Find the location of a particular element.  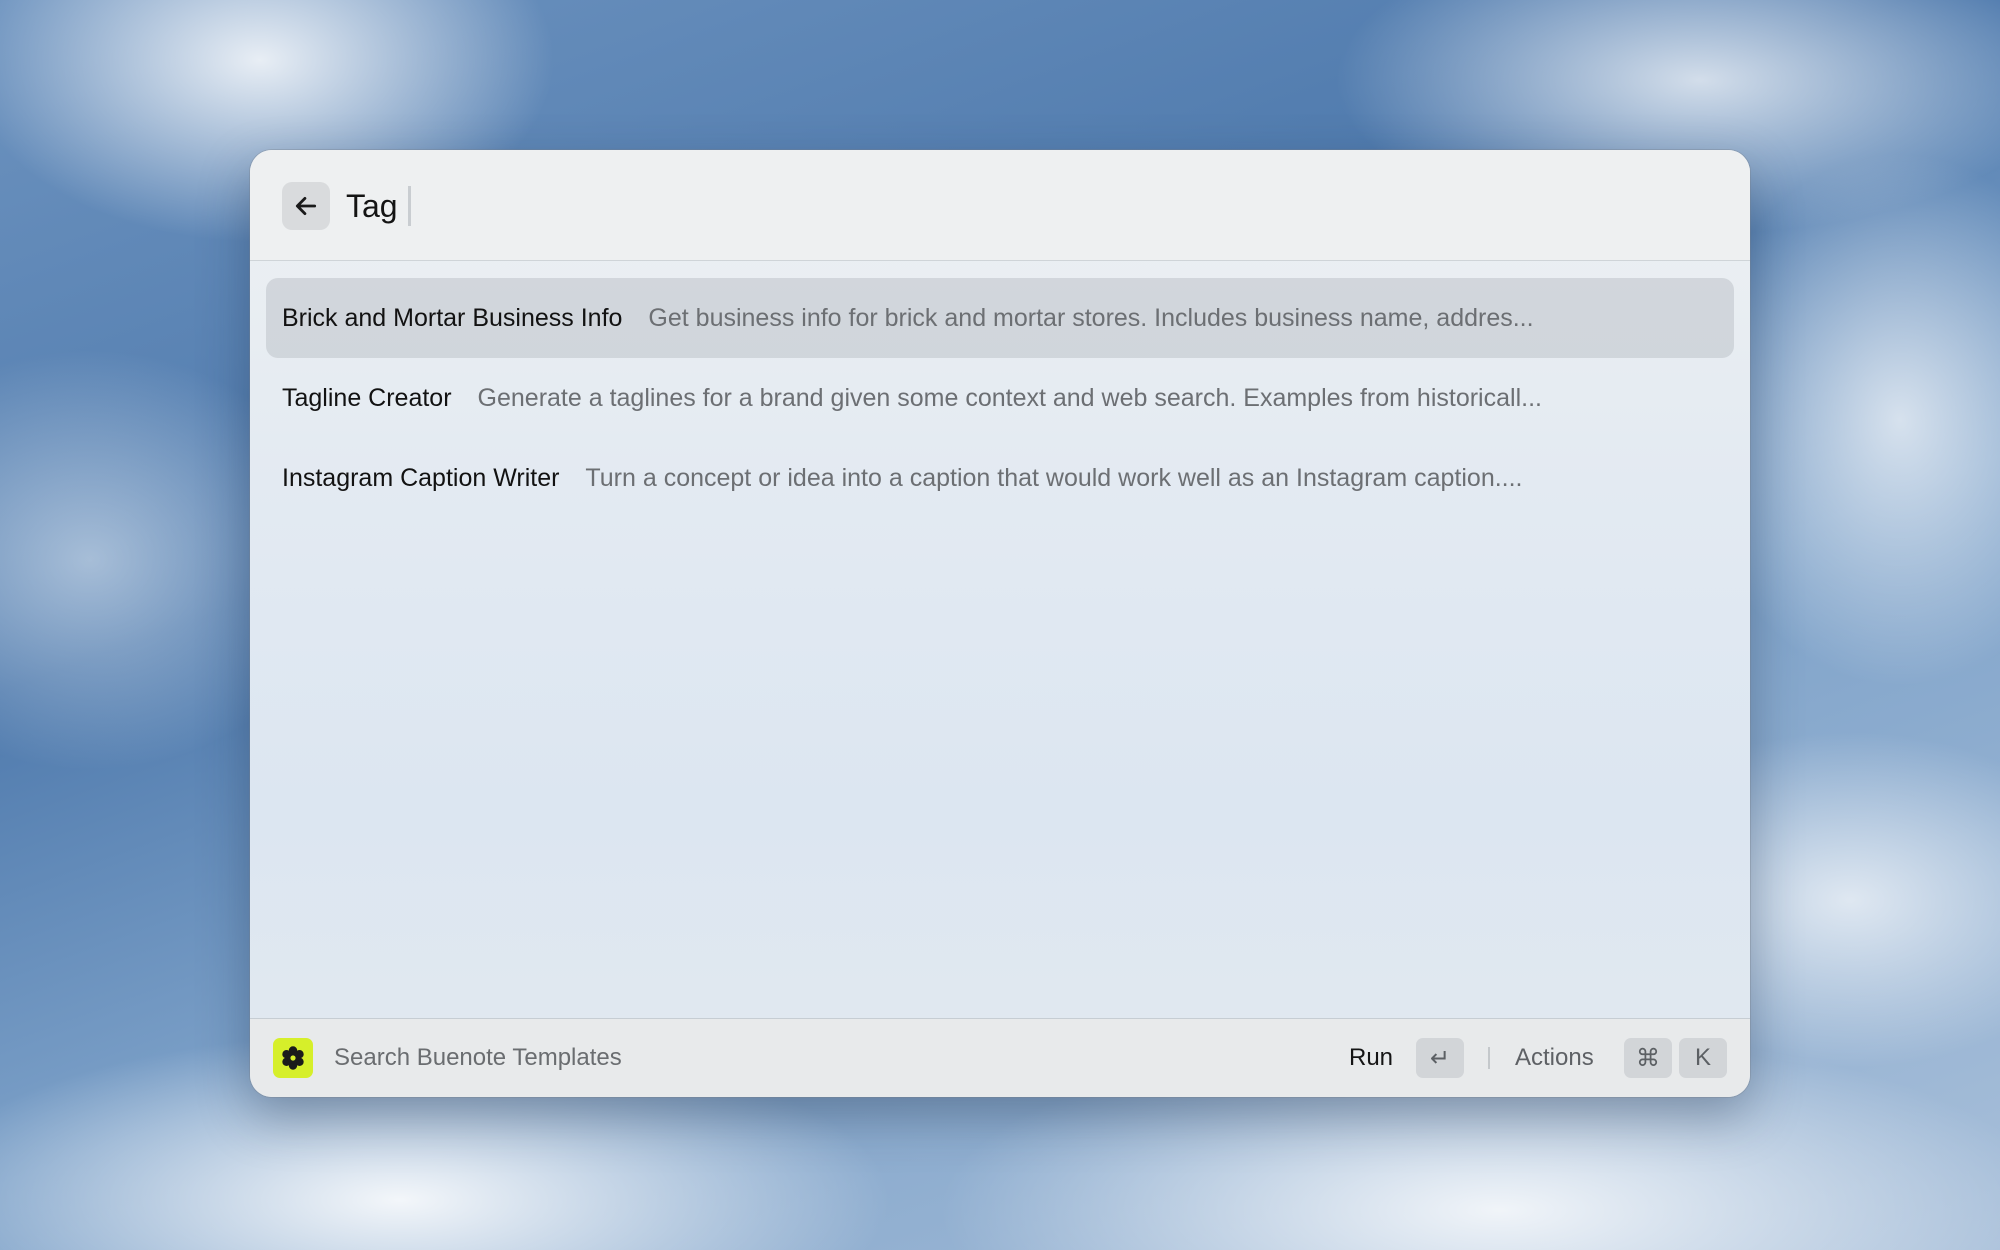

result-title: Brick and Mortar Business Info is located at coordinates (452, 317).